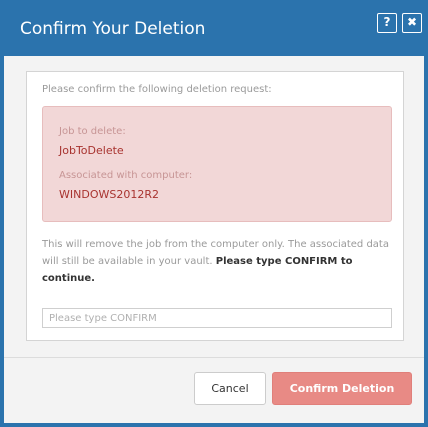  What do you see at coordinates (91, 150) in the screenshot?
I see `job-value: JobToDelete` at bounding box center [91, 150].